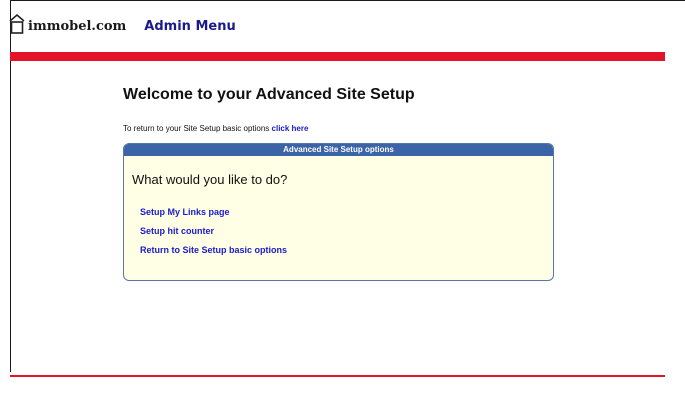 This screenshot has width=685, height=402. I want to click on site-header: immobel.com Admin Menu, so click(122, 26).